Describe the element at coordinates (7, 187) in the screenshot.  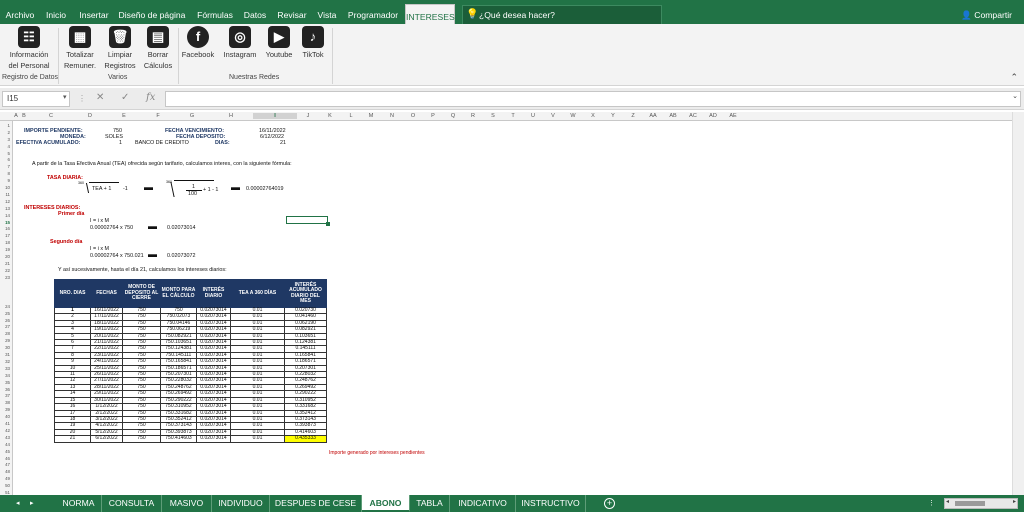
I see `row-header: 10` at that location.